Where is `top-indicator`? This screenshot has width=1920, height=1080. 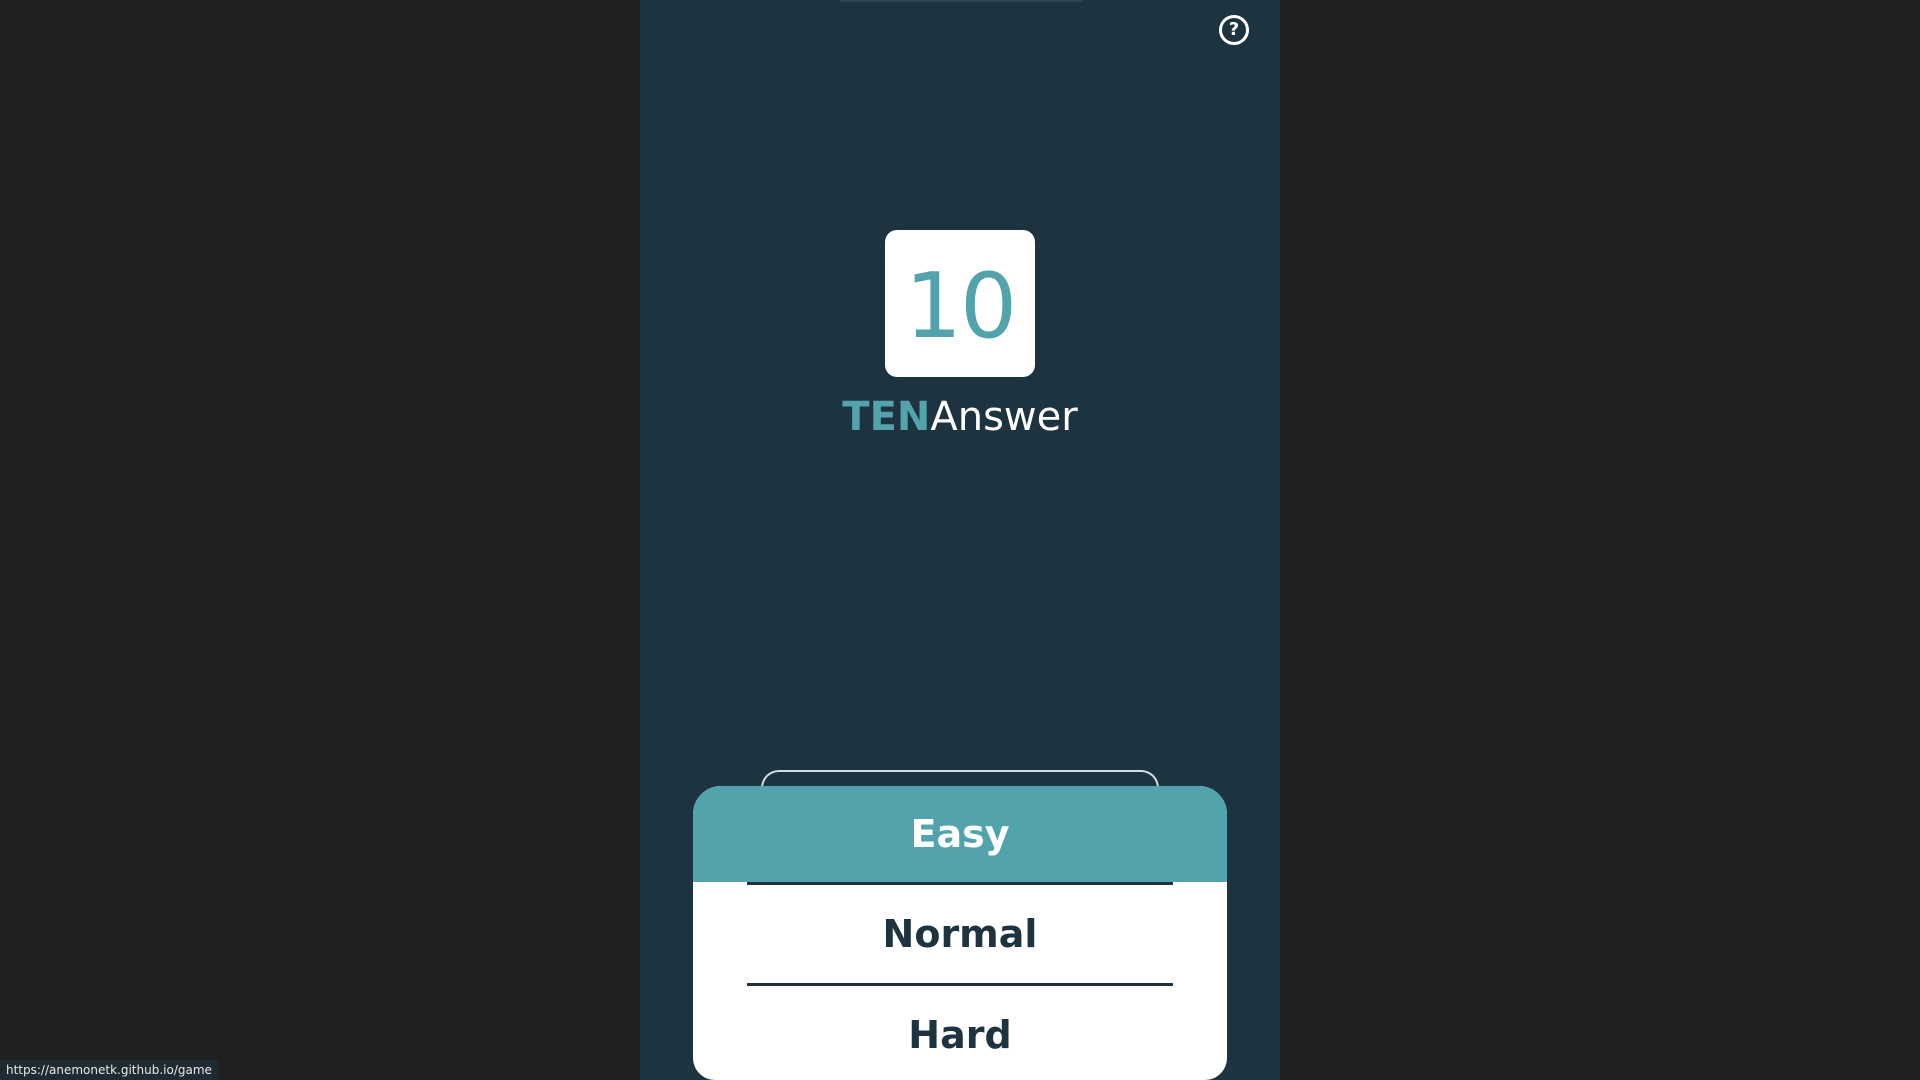
top-indicator is located at coordinates (961, 1).